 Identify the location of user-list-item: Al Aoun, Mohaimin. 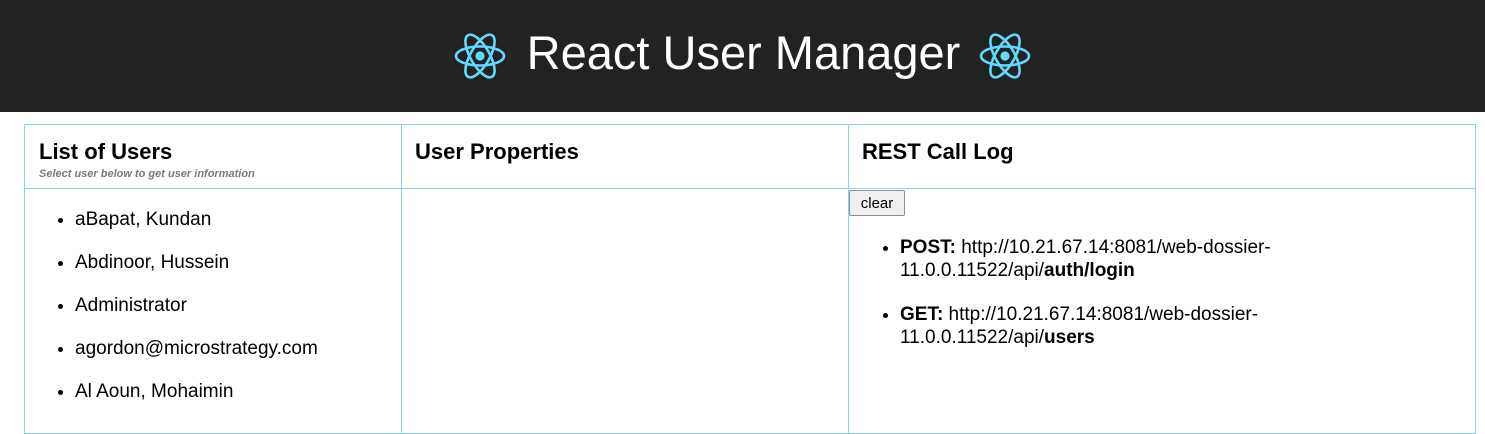
(196, 392).